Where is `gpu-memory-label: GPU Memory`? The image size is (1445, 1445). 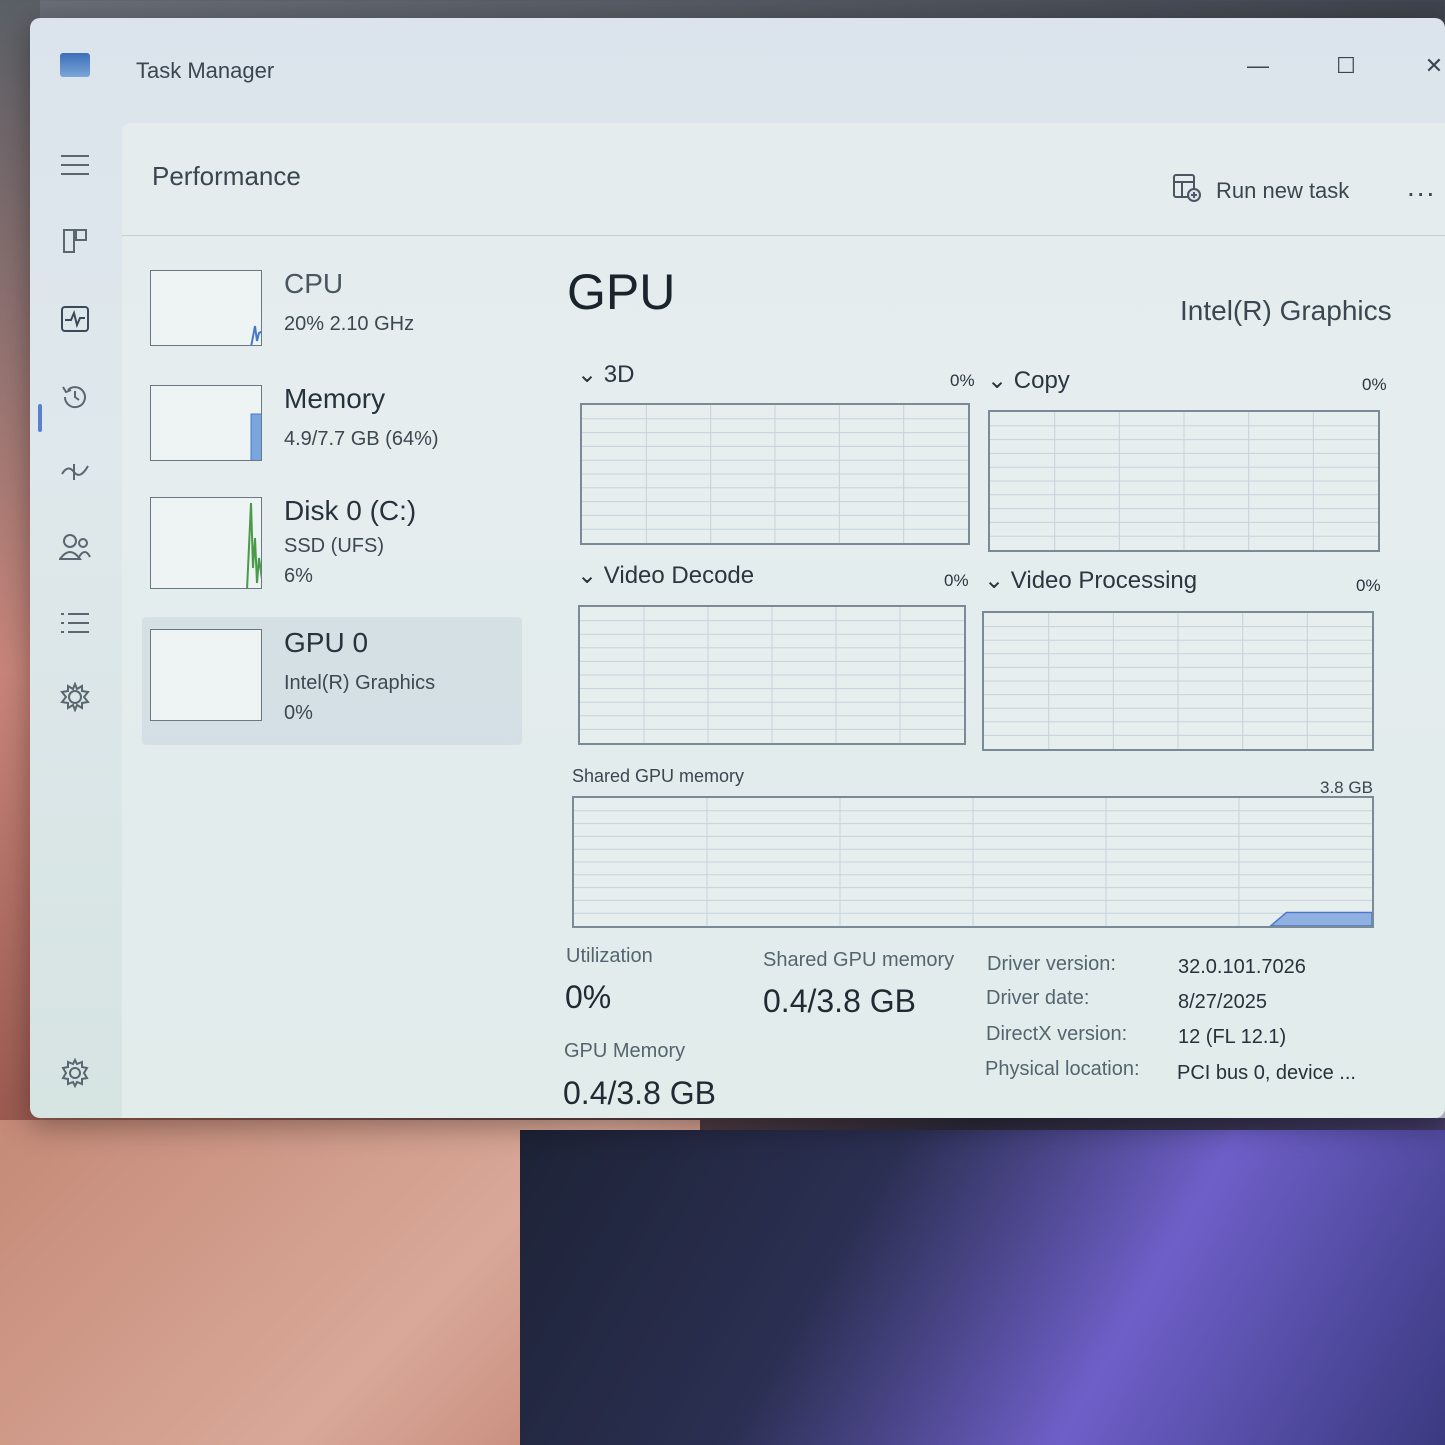 gpu-memory-label: GPU Memory is located at coordinates (625, 1051).